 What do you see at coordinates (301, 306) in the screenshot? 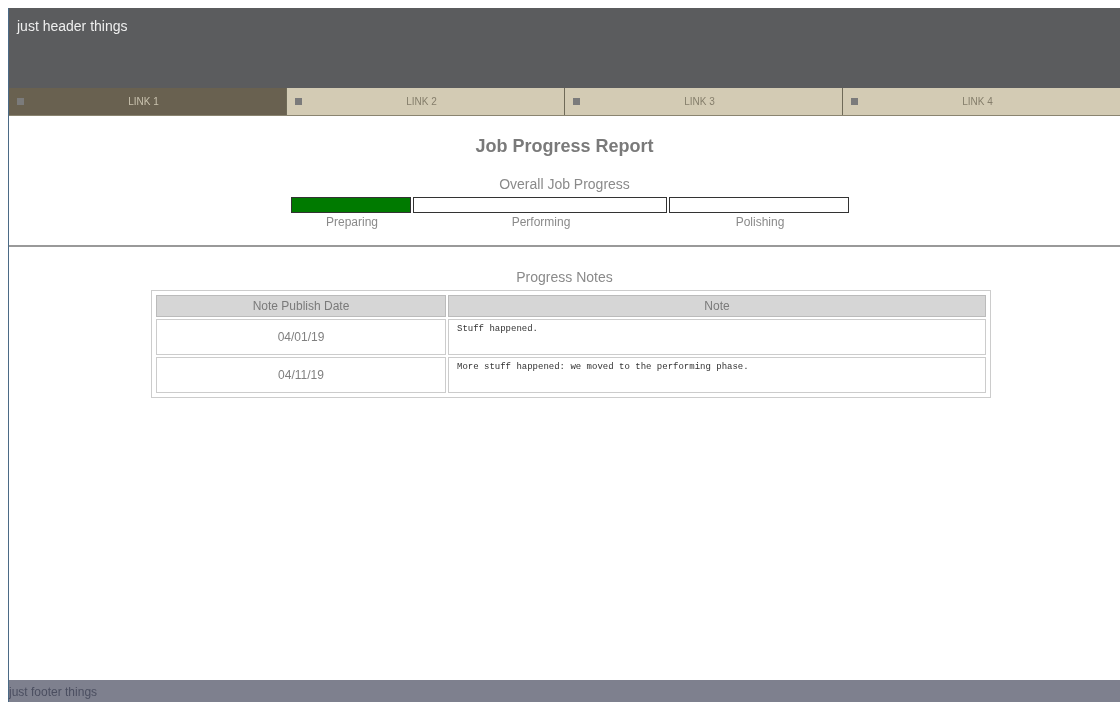
I see `column-header: Note Publish Date` at bounding box center [301, 306].